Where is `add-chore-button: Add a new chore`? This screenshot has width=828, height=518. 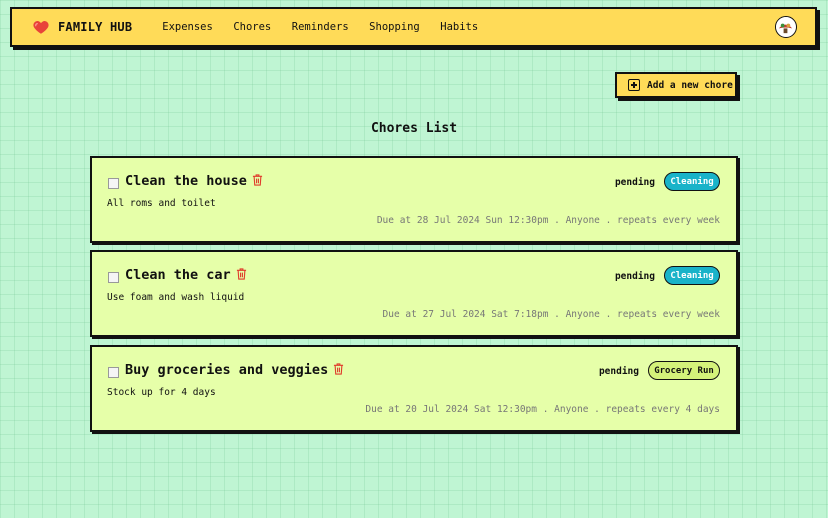 add-chore-button: Add a new chore is located at coordinates (676, 85).